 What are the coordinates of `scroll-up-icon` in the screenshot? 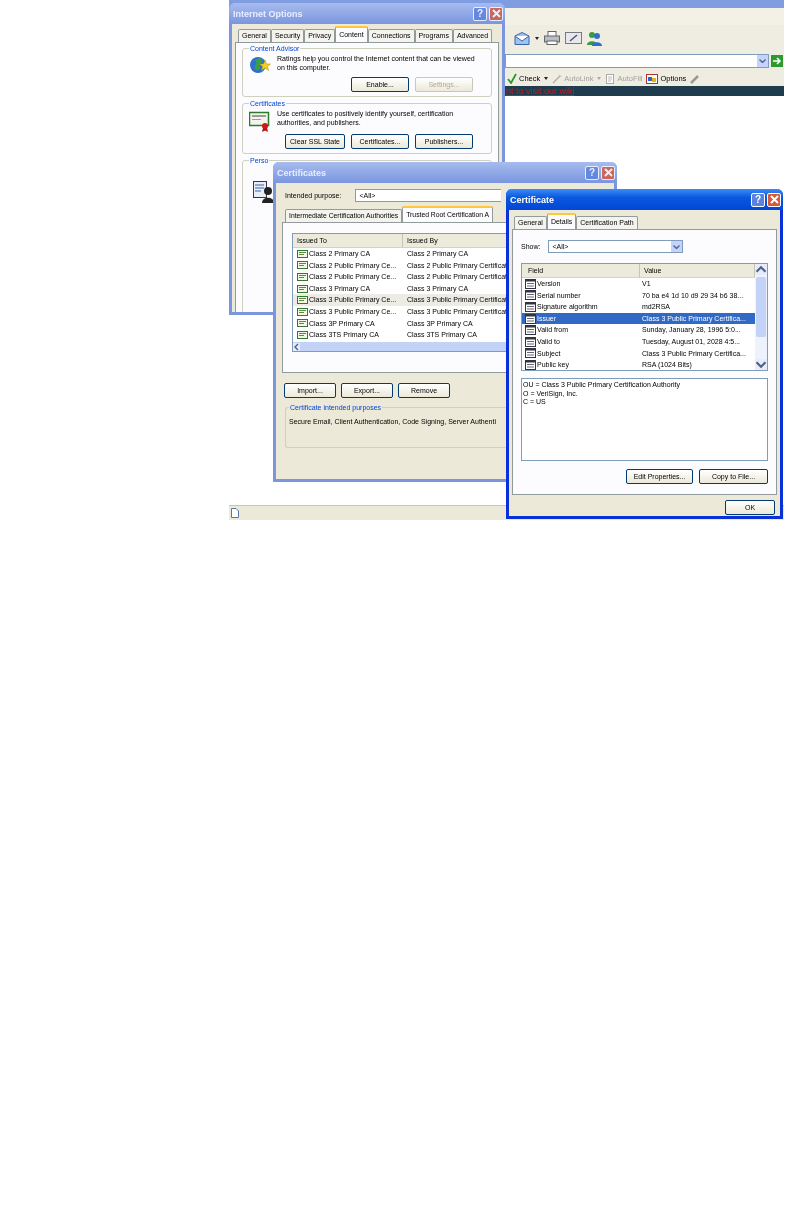 It's located at (761, 269).